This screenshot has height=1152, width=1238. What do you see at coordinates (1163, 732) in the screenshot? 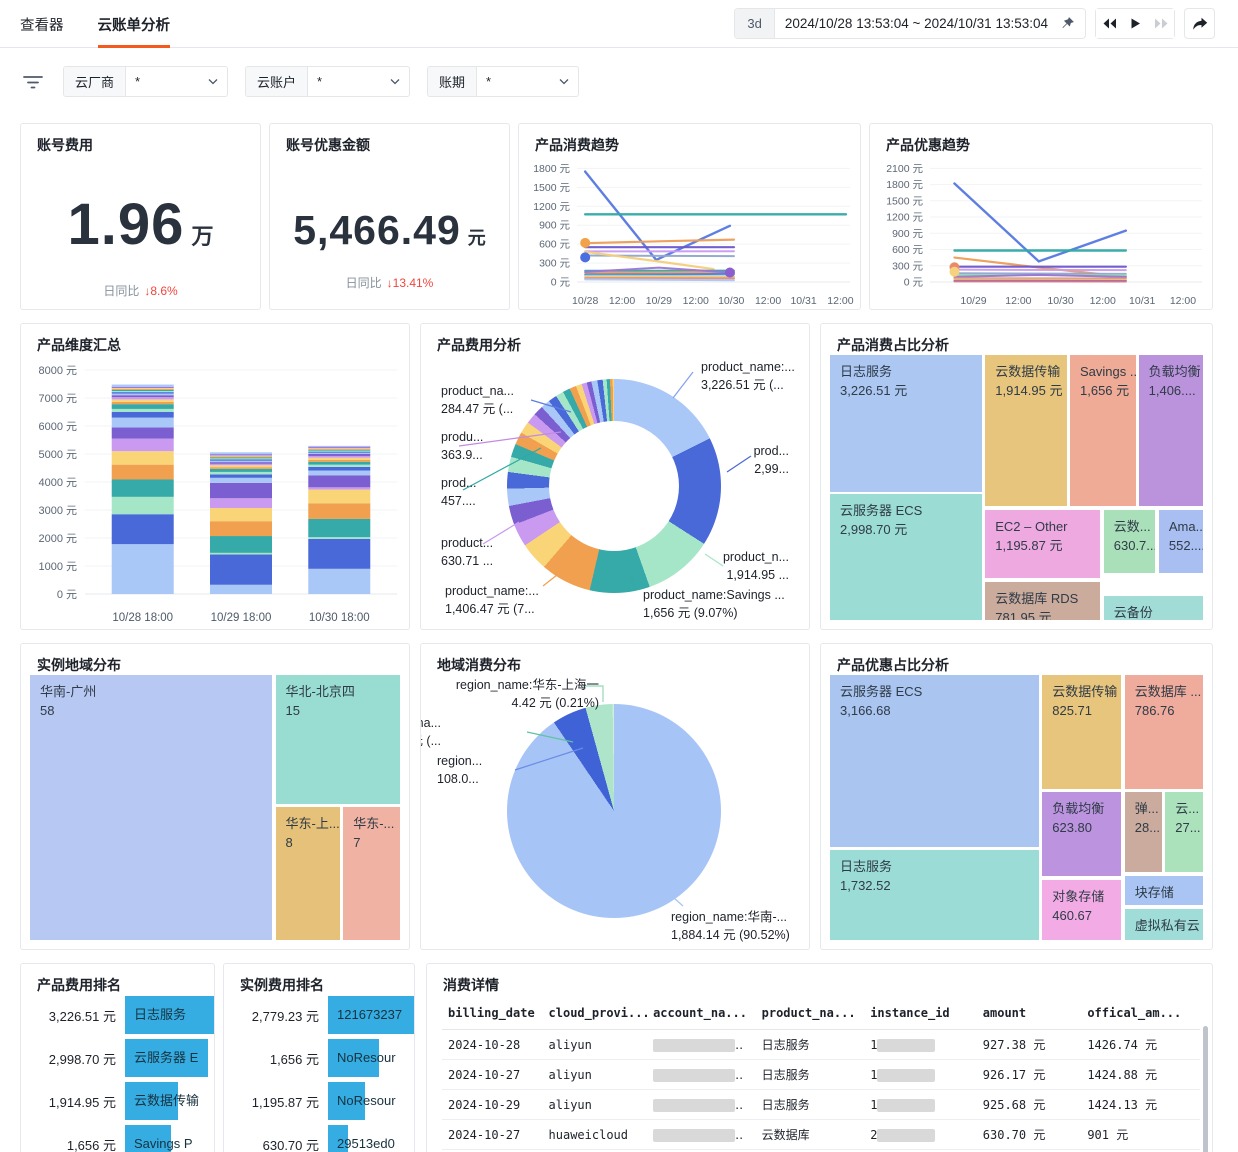
I see `treemap-tile: 云数据库 ... 786.76` at bounding box center [1163, 732].